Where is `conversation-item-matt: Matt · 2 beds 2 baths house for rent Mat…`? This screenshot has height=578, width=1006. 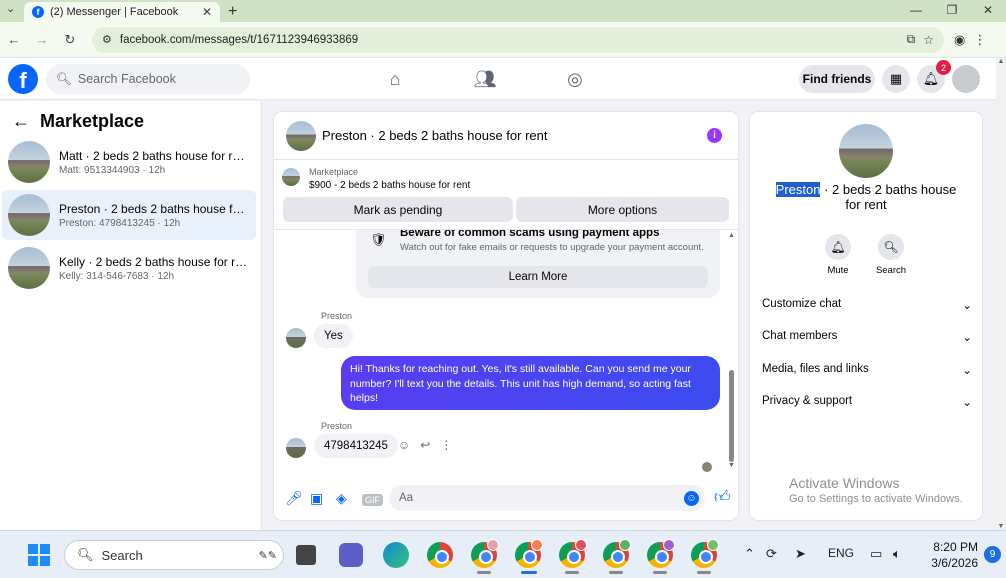 conversation-item-matt: Matt · 2 beds 2 baths house for rent Mat… is located at coordinates (129, 162).